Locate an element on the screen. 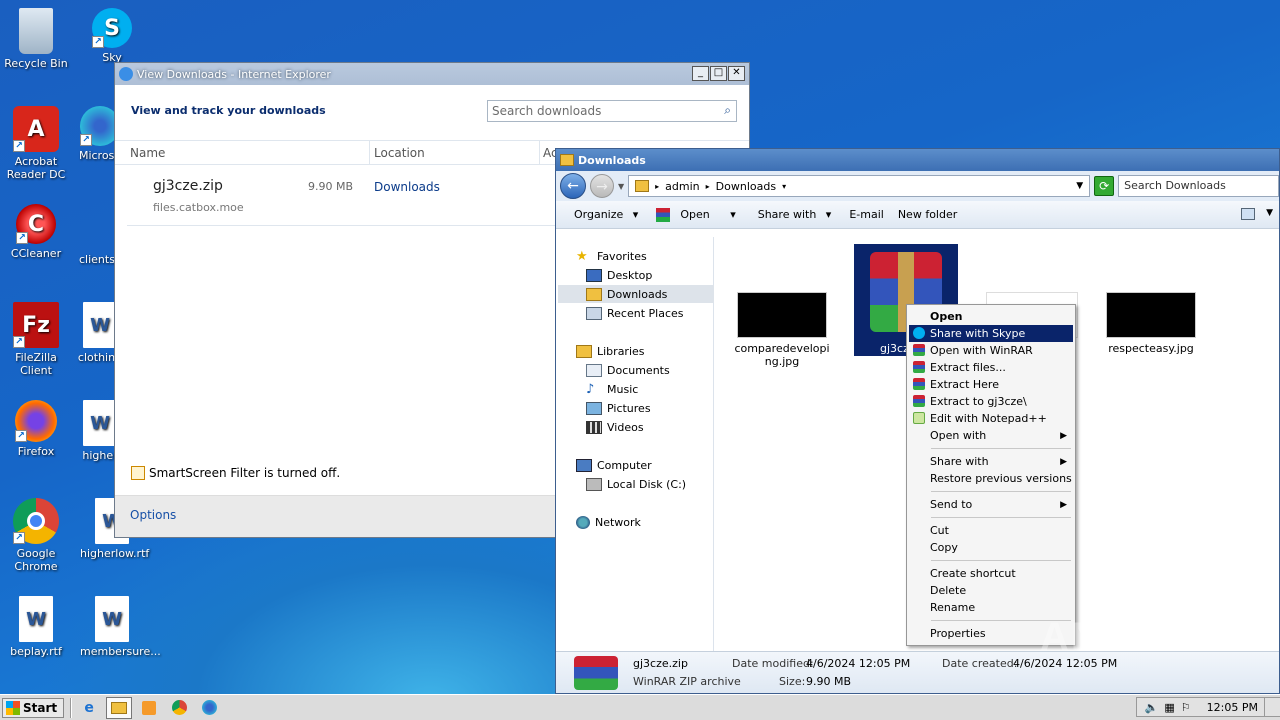  drive-icon is located at coordinates (594, 484).